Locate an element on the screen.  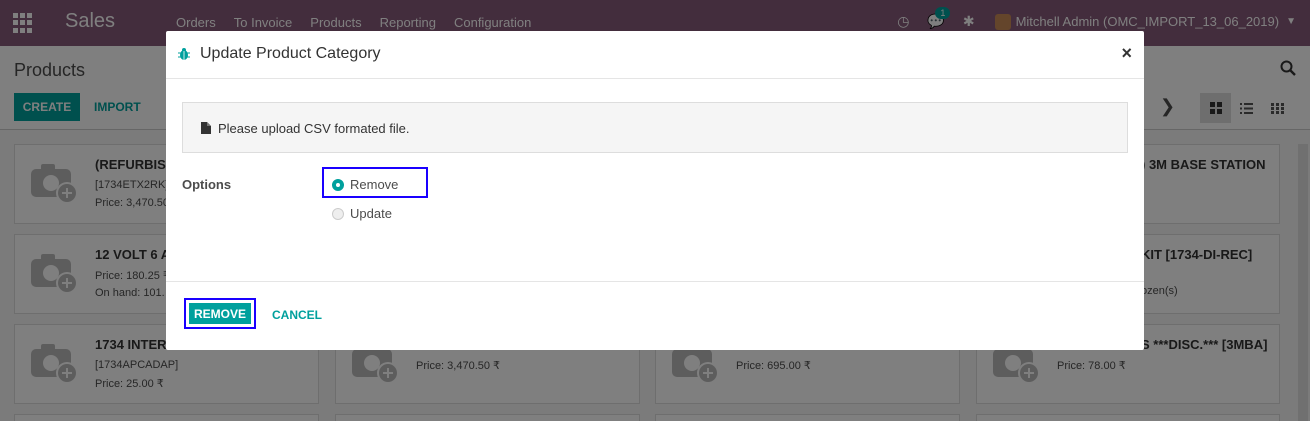
file-icon is located at coordinates (206, 128).